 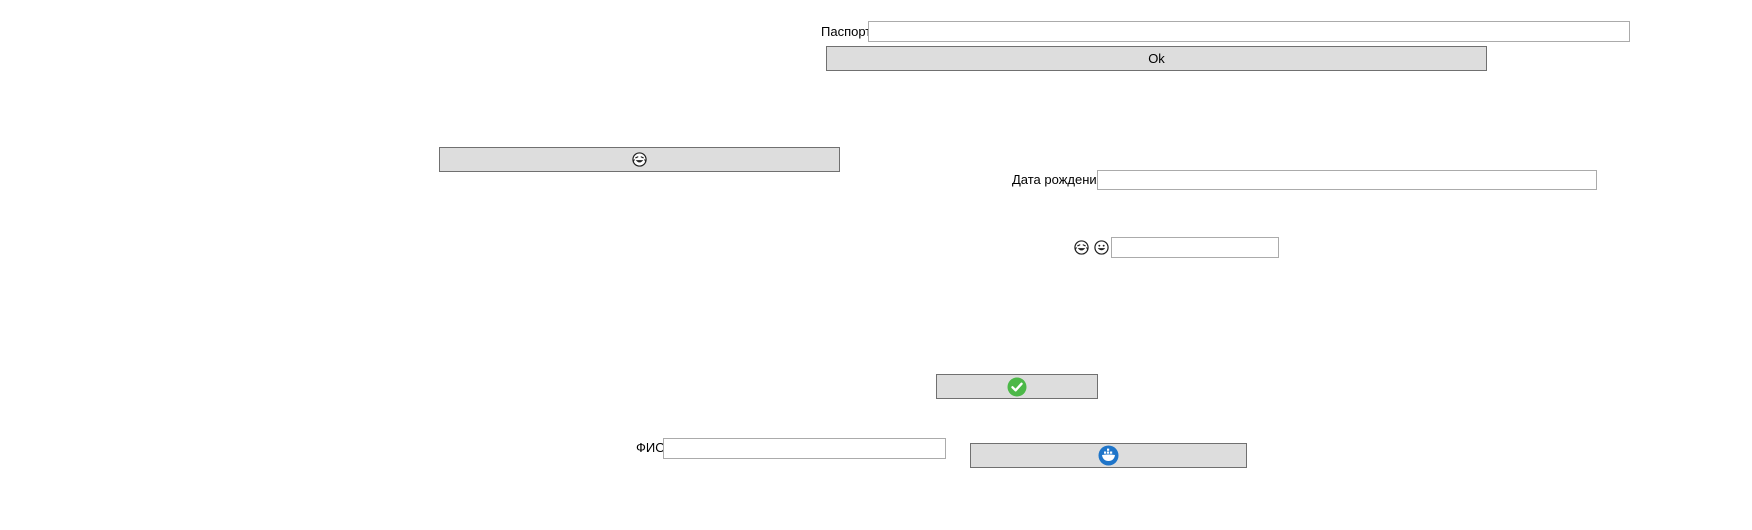 I want to click on confirm-button, so click(x=1017, y=386).